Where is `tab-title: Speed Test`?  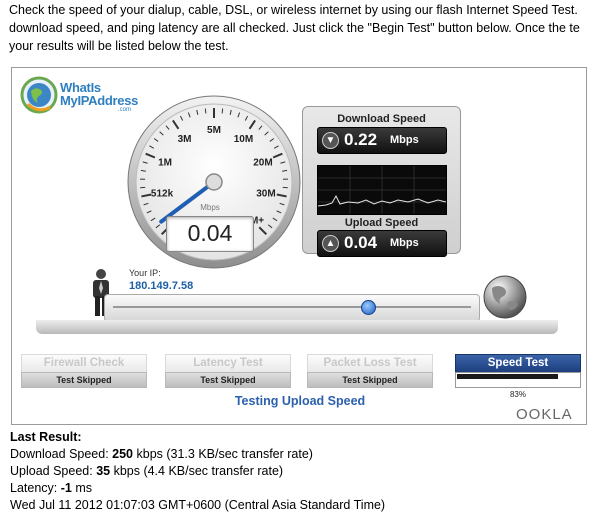
tab-title: Speed Test is located at coordinates (518, 363).